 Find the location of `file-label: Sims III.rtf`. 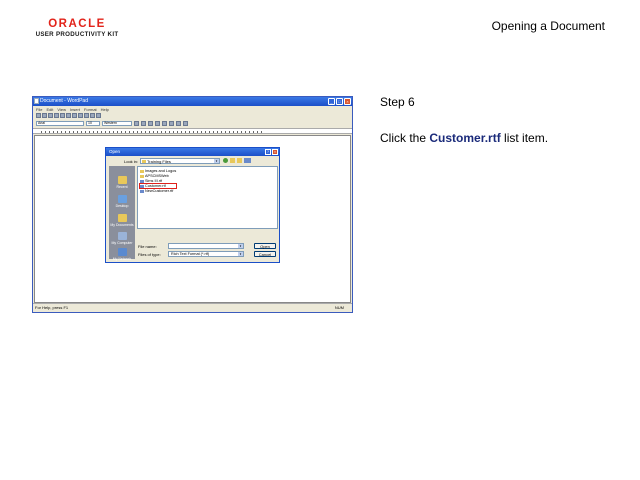

file-label: Sims III.rtf is located at coordinates (154, 181).